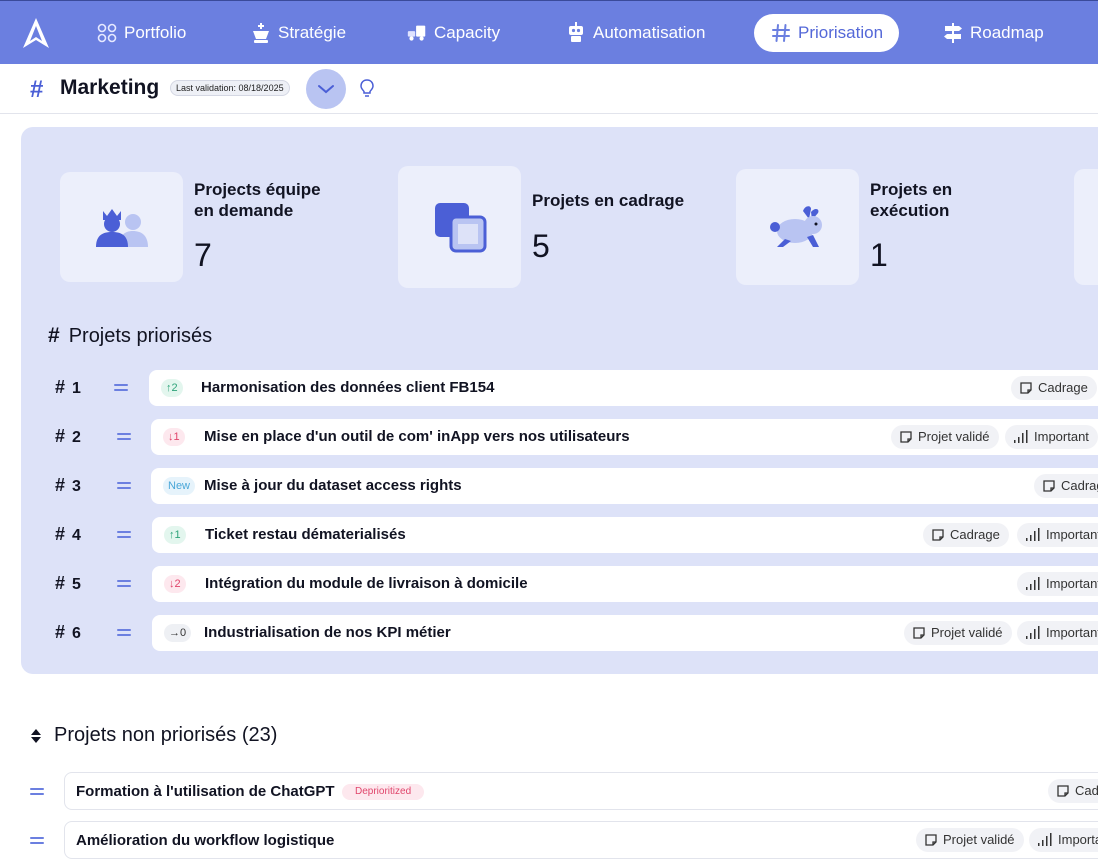 This screenshot has height=868, width=1098. What do you see at coordinates (68, 485) in the screenshot?
I see `rank-label: #3` at bounding box center [68, 485].